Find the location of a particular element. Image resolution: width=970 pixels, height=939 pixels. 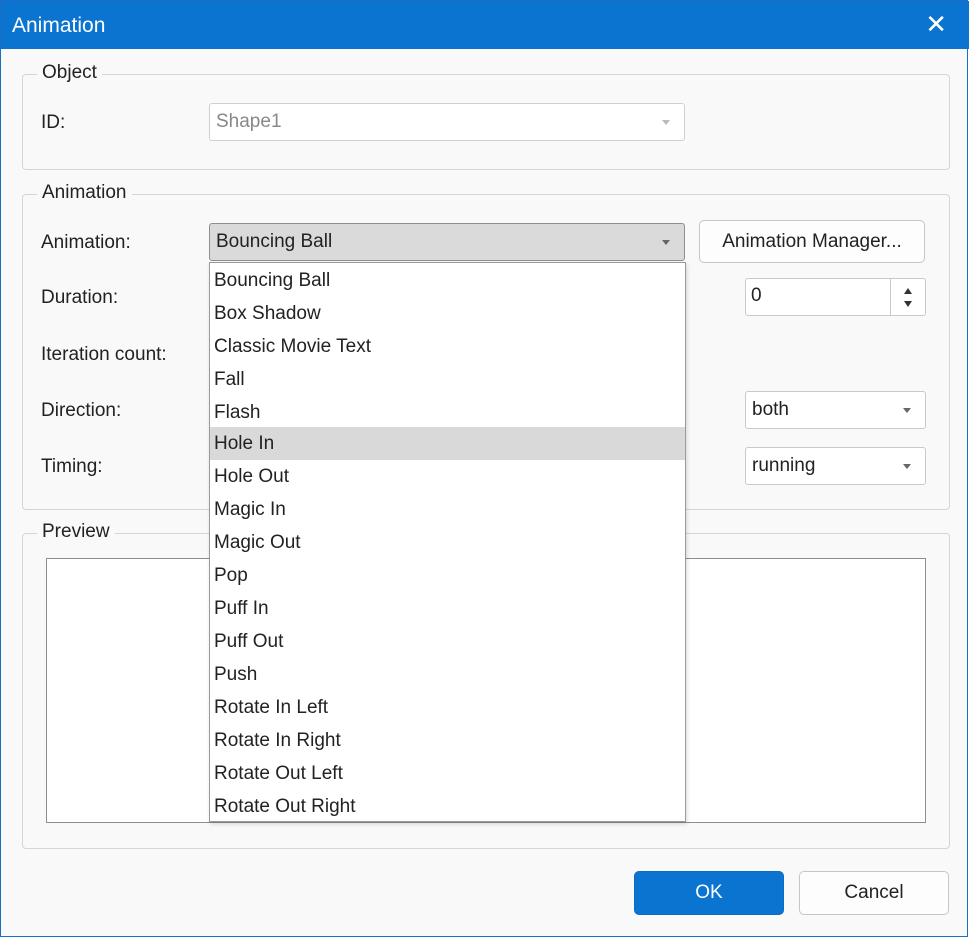

dropdown-option: Puff In is located at coordinates (447, 608).